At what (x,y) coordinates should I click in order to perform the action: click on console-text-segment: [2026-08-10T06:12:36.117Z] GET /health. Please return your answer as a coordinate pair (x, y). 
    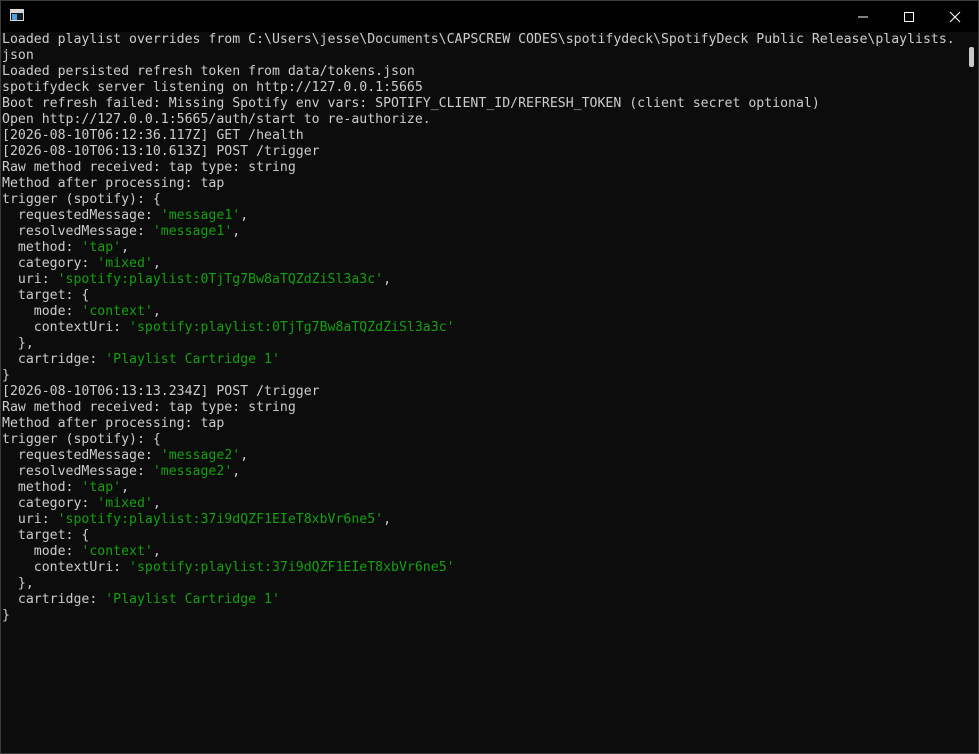
    Looking at the image, I should click on (153, 135).